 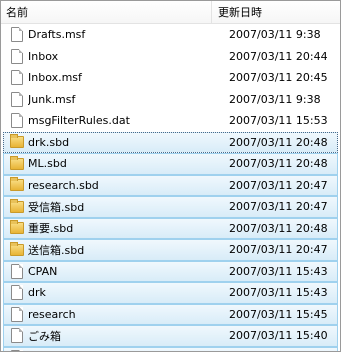 What do you see at coordinates (43, 271) in the screenshot?
I see `file-name: CPAN` at bounding box center [43, 271].